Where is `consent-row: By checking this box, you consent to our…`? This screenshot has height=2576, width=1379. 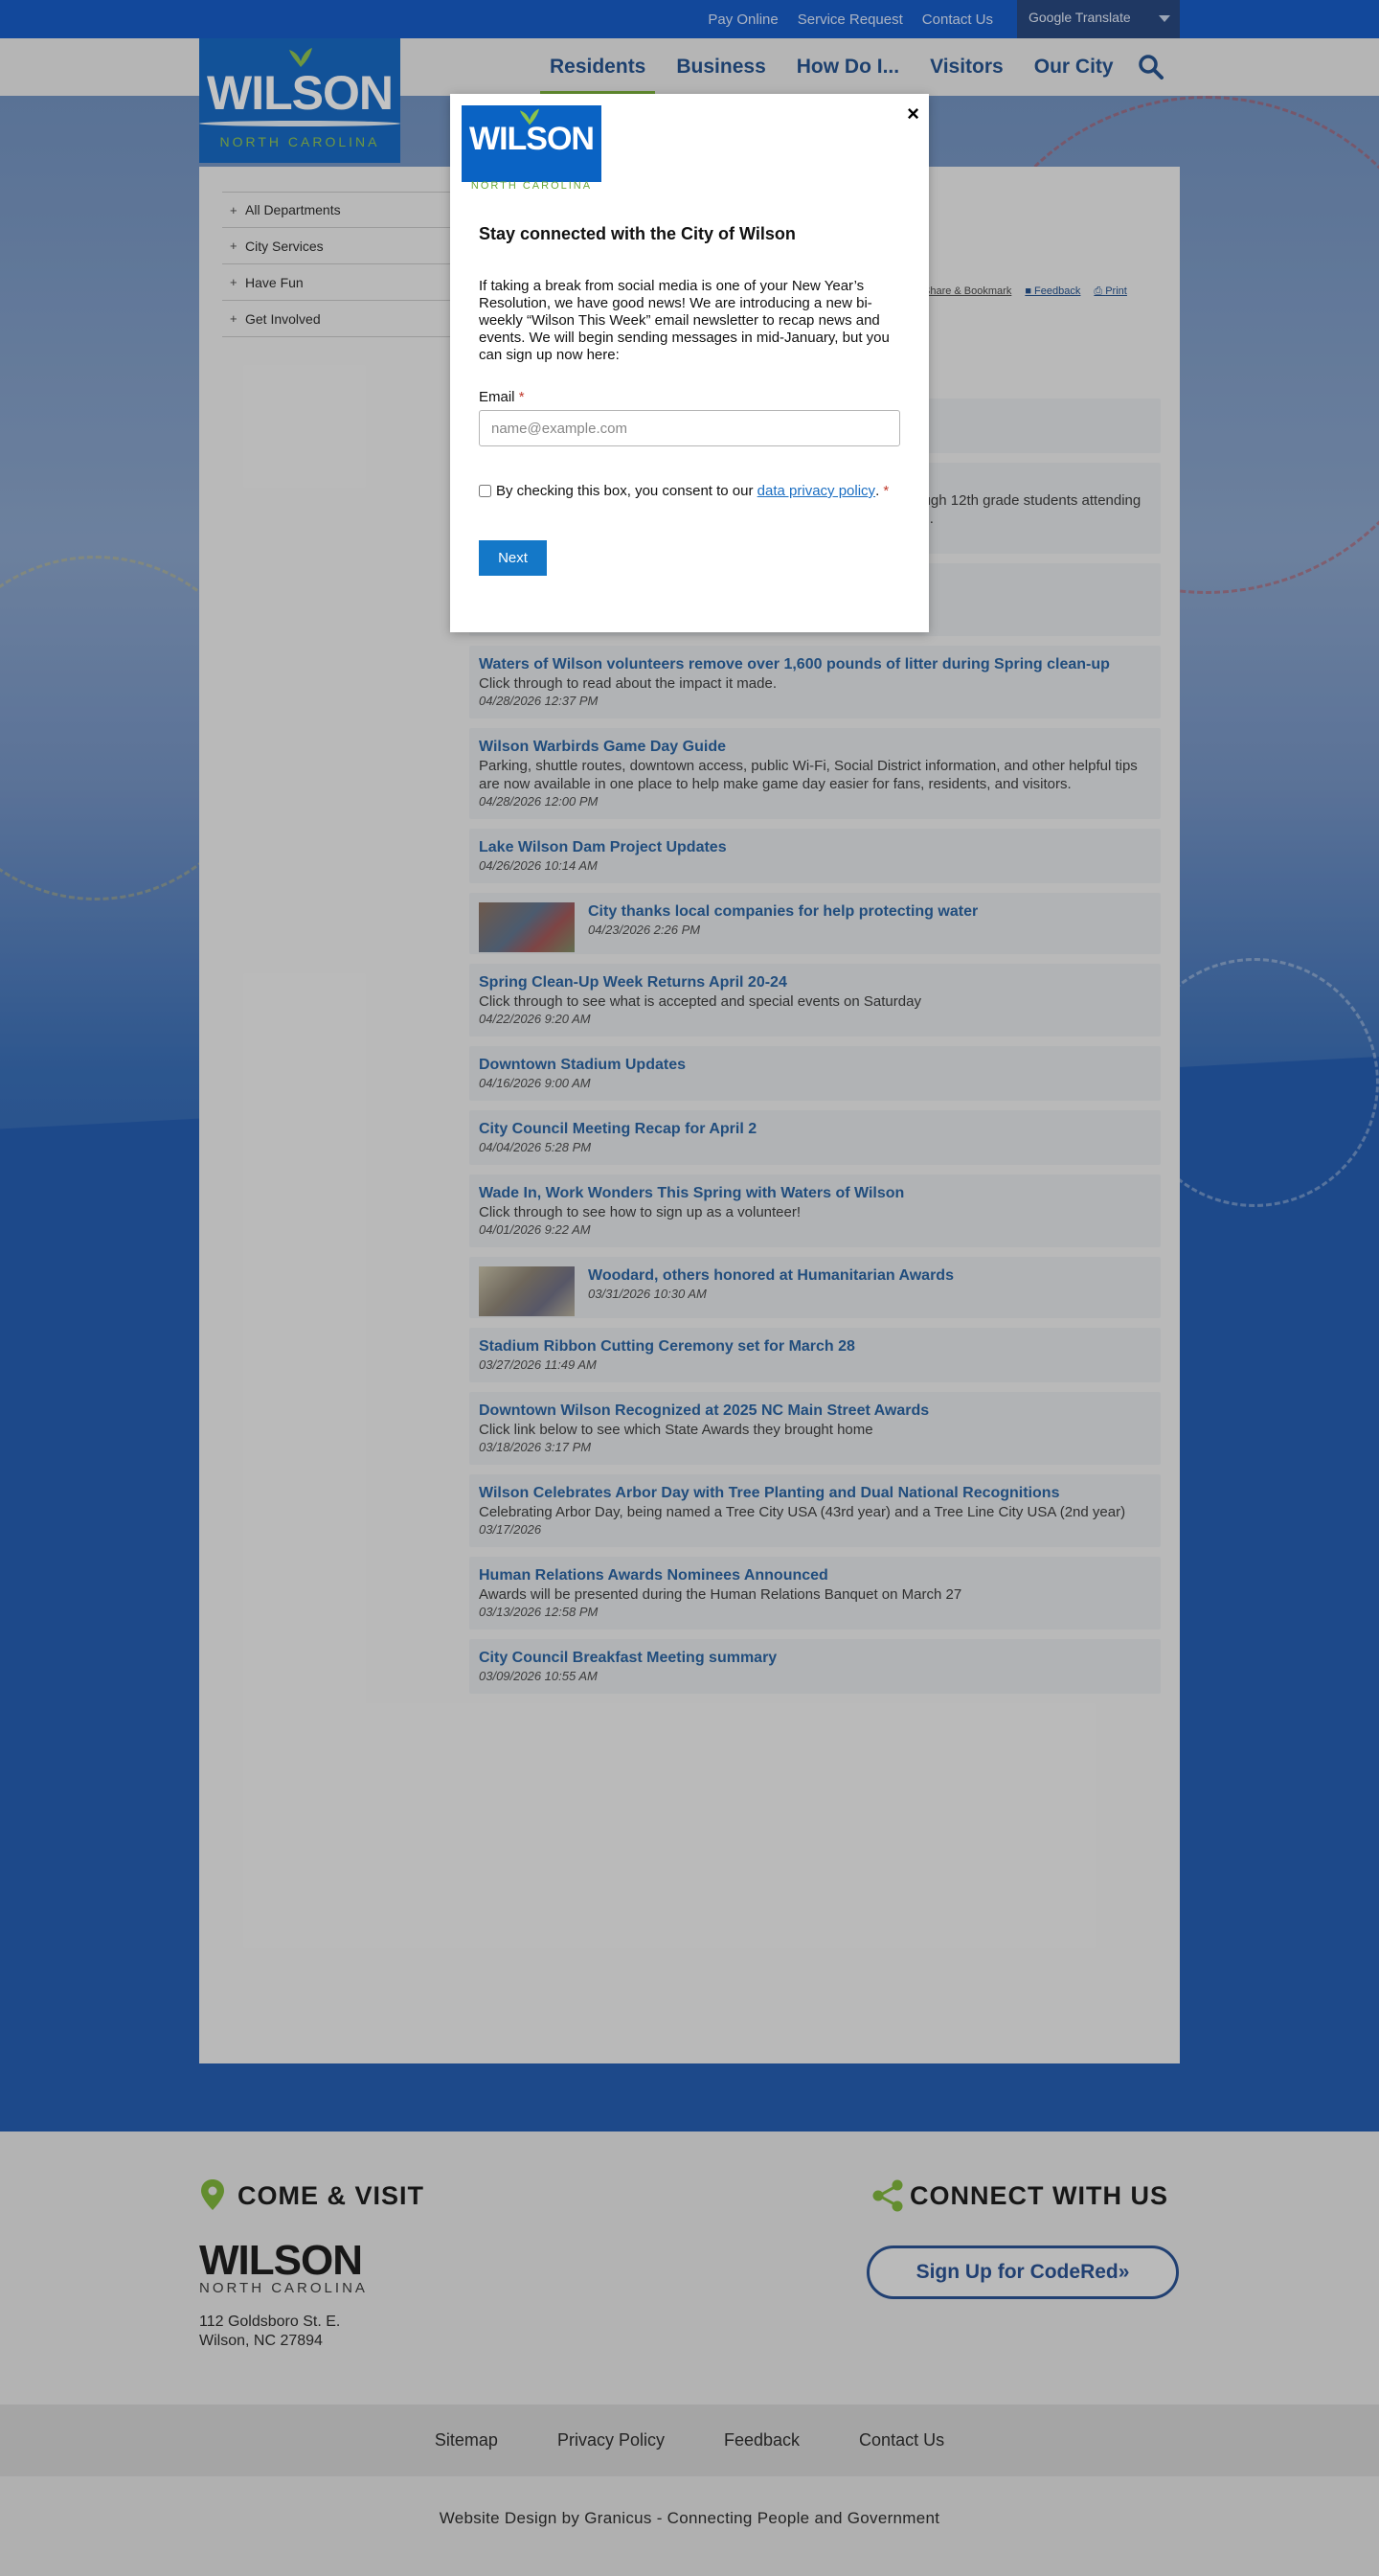 consent-row: By checking this box, you consent to our… is located at coordinates (684, 491).